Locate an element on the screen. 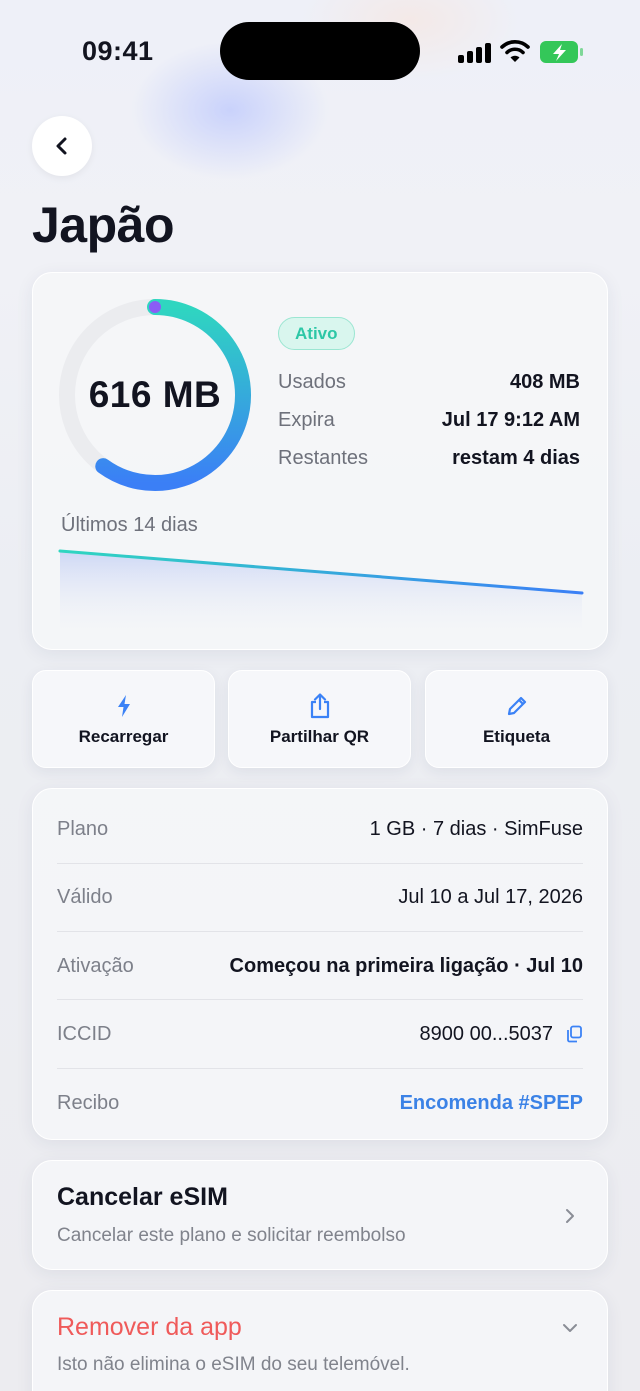 The height and width of the screenshot is (1391, 640). label-button: Etiqueta is located at coordinates (516, 719).